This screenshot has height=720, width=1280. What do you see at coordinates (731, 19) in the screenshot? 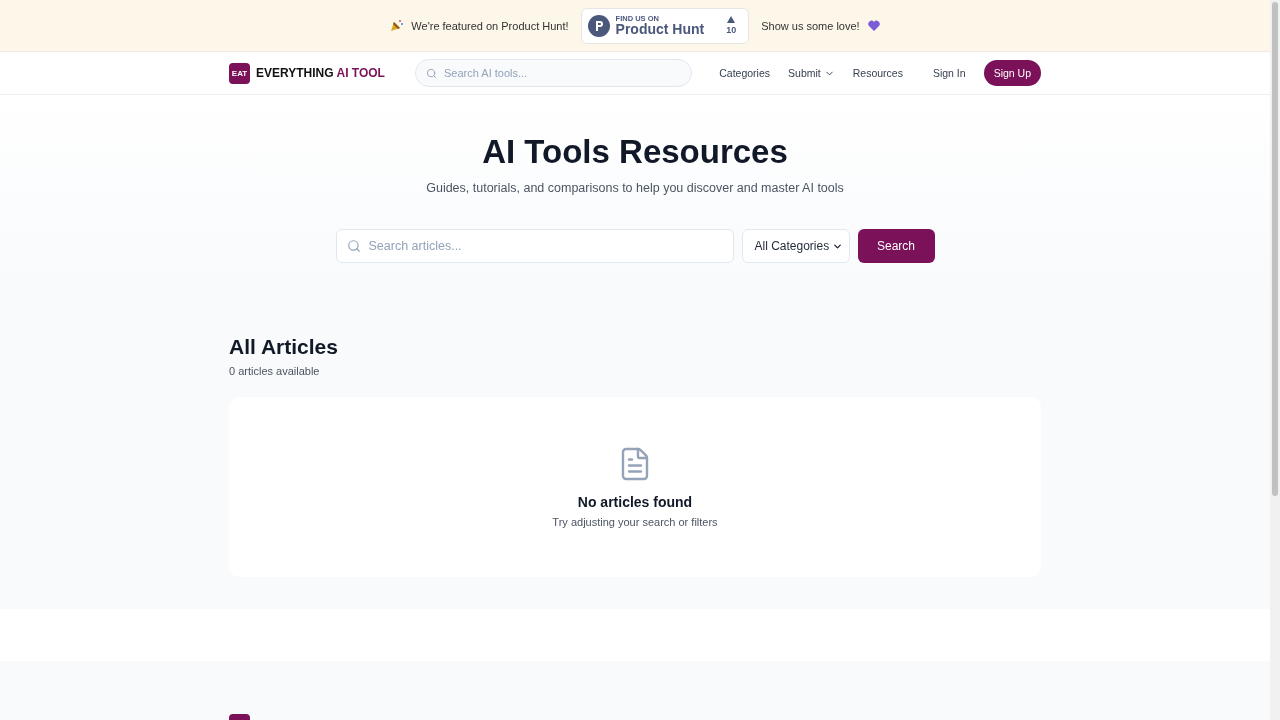
I see `upvote-icon` at bounding box center [731, 19].